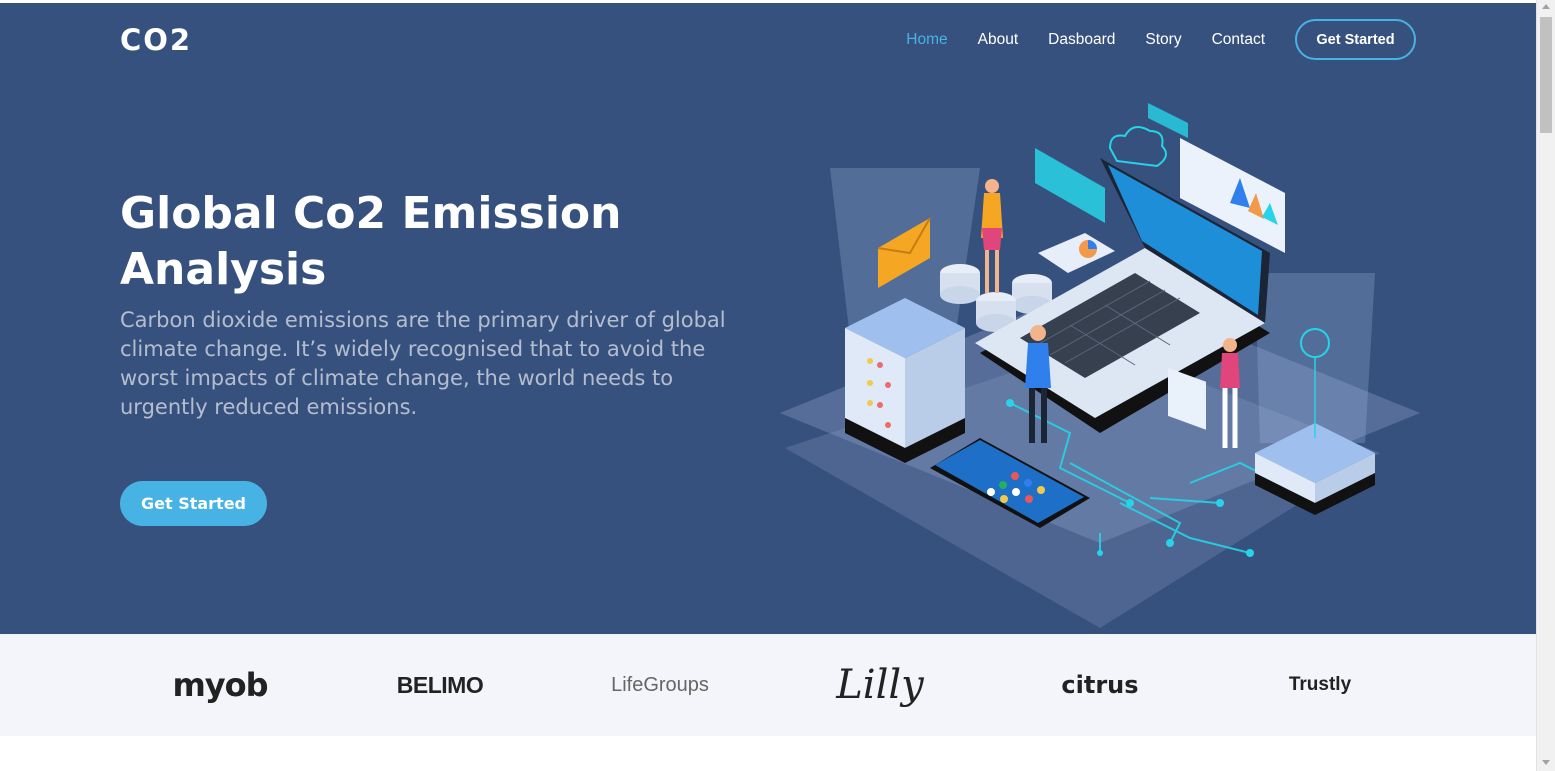 The height and width of the screenshot is (771, 1555). Describe the element at coordinates (1546, 762) in the screenshot. I see `scroll-down-icon` at that location.